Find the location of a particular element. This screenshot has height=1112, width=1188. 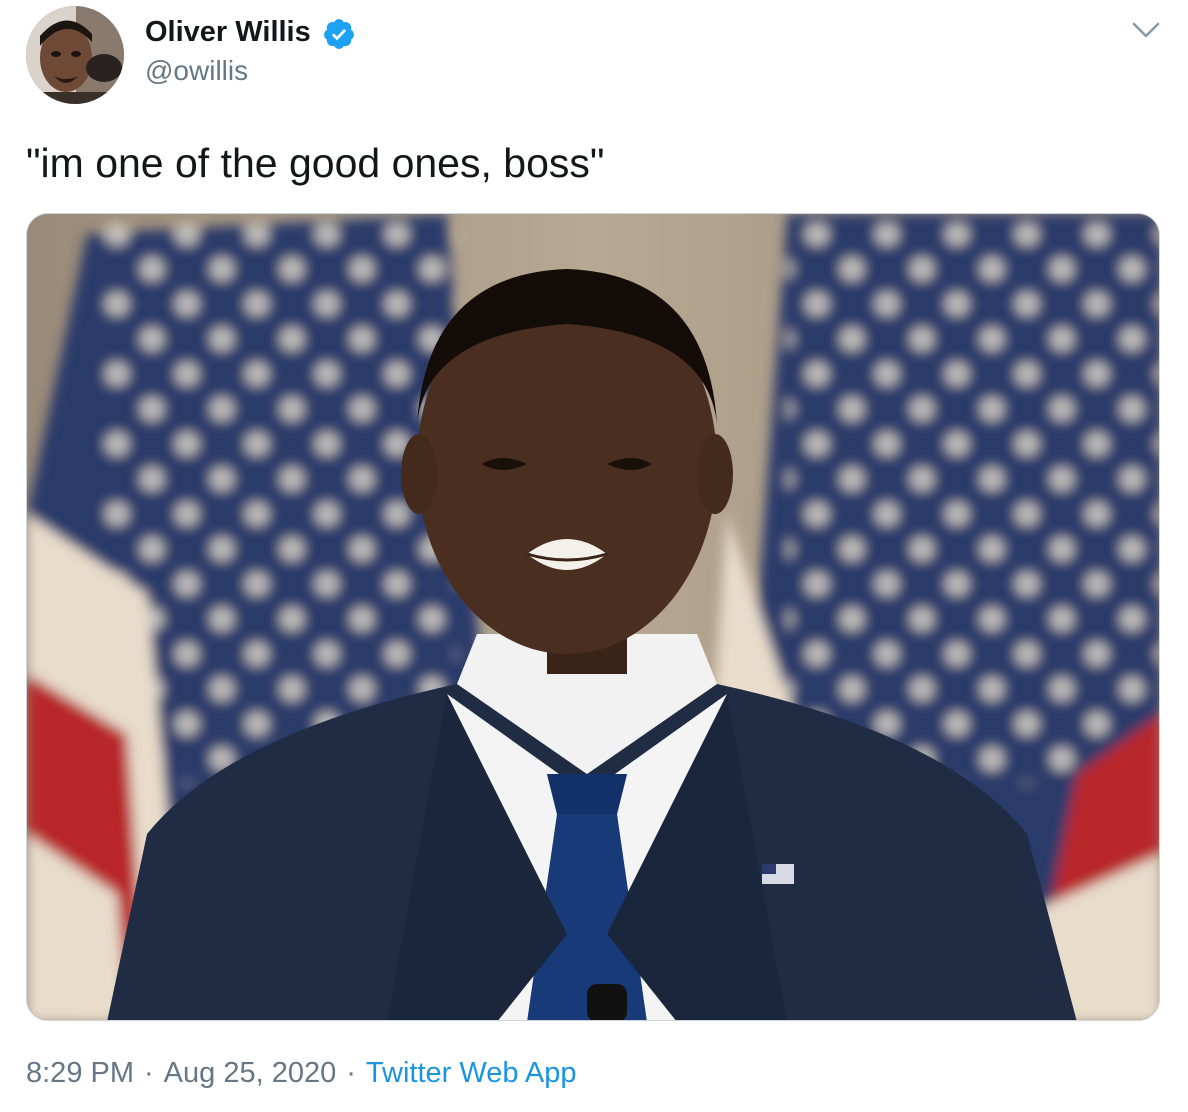

author-handle: @owillis is located at coordinates (196, 71).